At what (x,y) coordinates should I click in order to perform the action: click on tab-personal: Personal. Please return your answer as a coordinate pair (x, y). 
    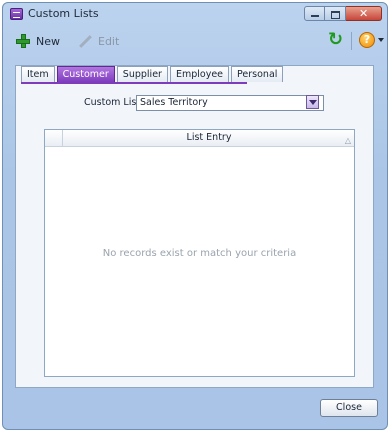
    Looking at the image, I should click on (257, 74).